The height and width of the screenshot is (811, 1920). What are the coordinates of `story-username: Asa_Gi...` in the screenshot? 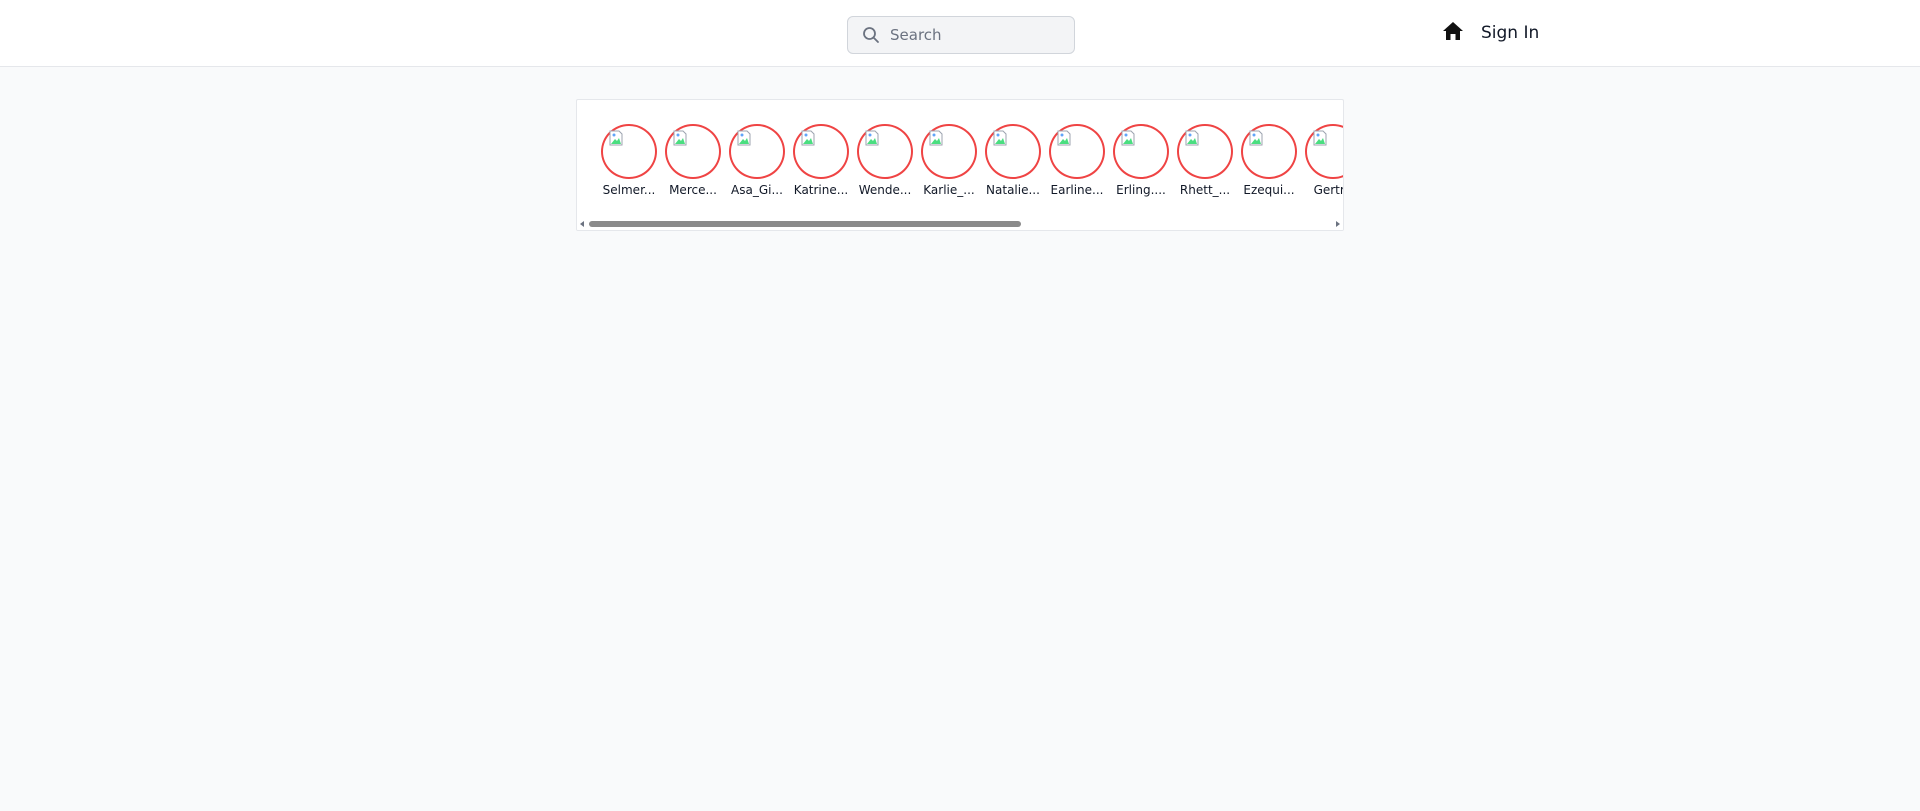 It's located at (757, 190).